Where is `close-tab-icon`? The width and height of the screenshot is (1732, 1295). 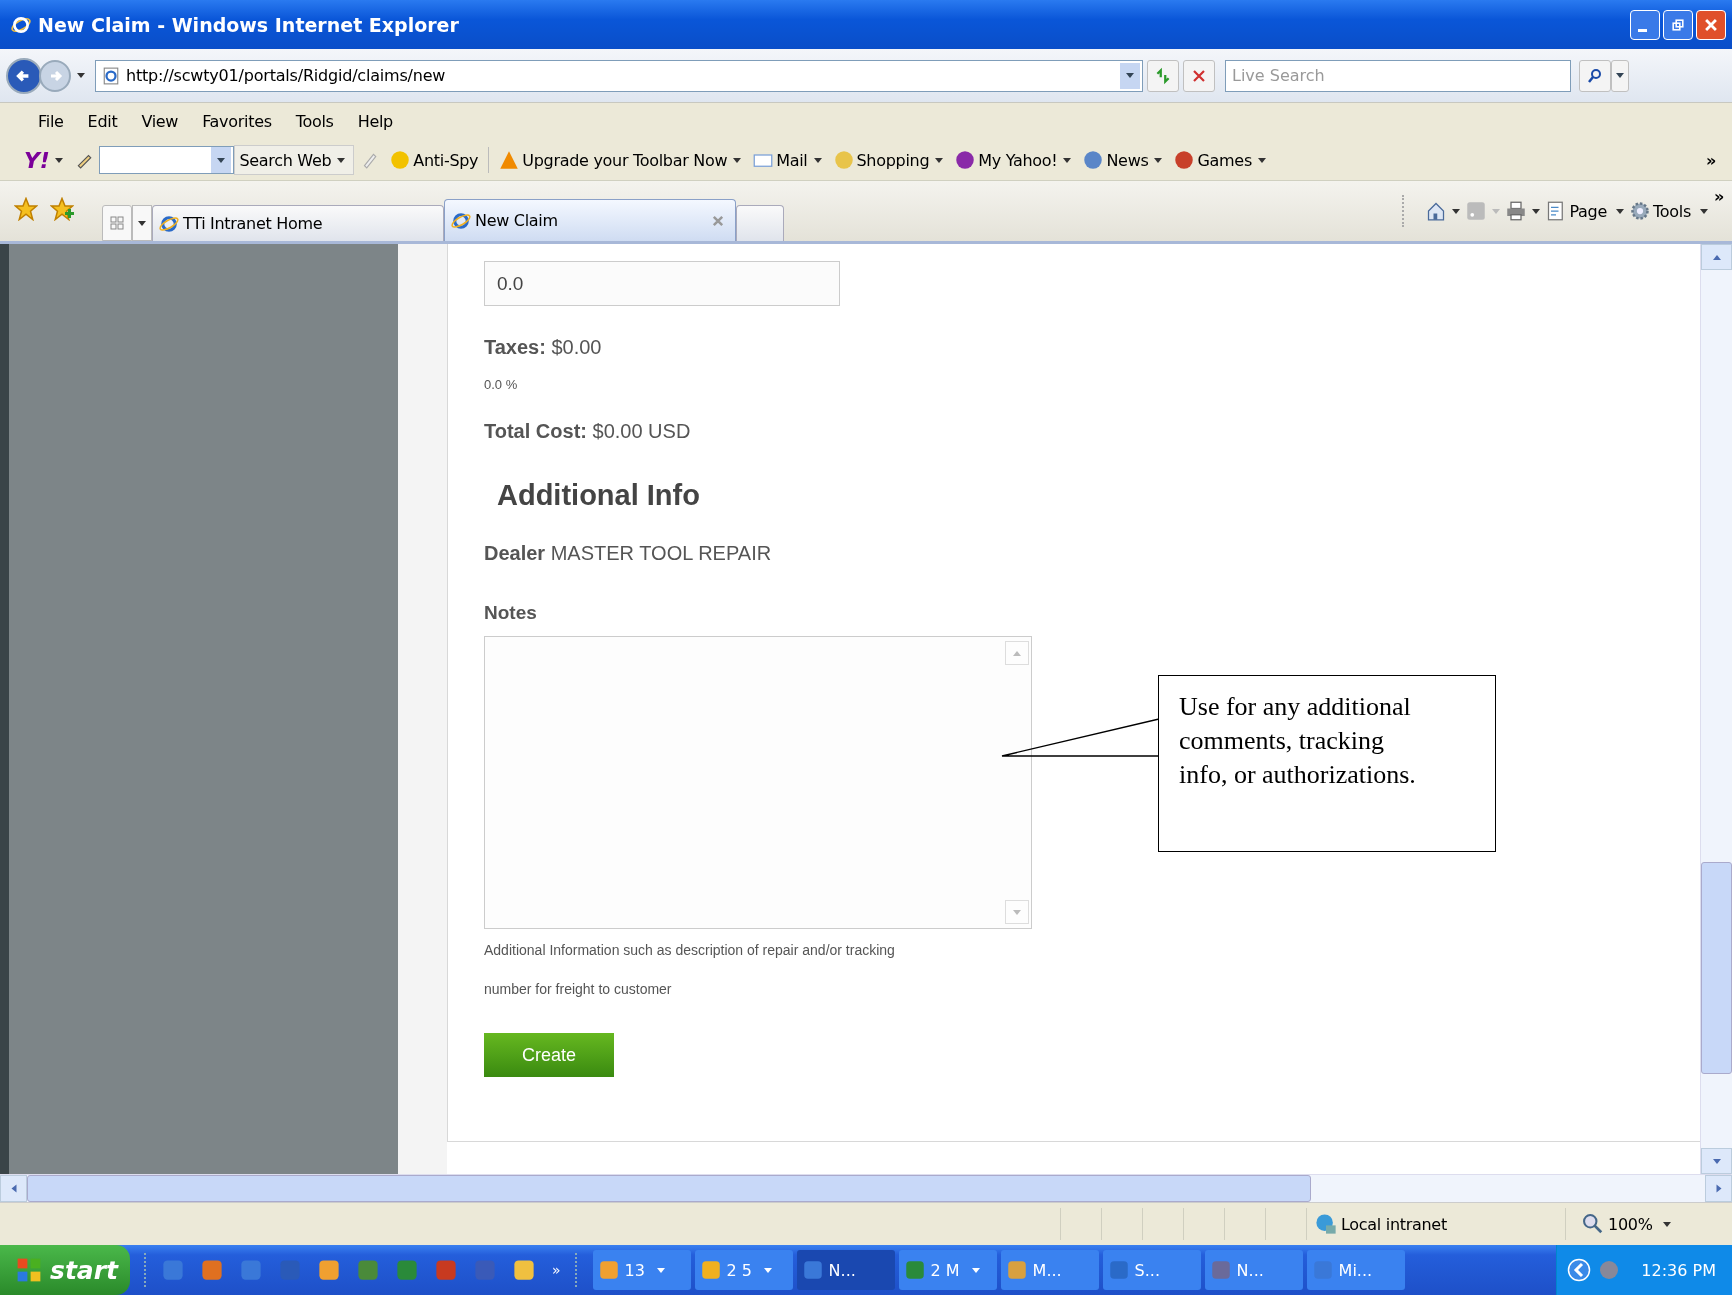
close-tab-icon is located at coordinates (718, 220).